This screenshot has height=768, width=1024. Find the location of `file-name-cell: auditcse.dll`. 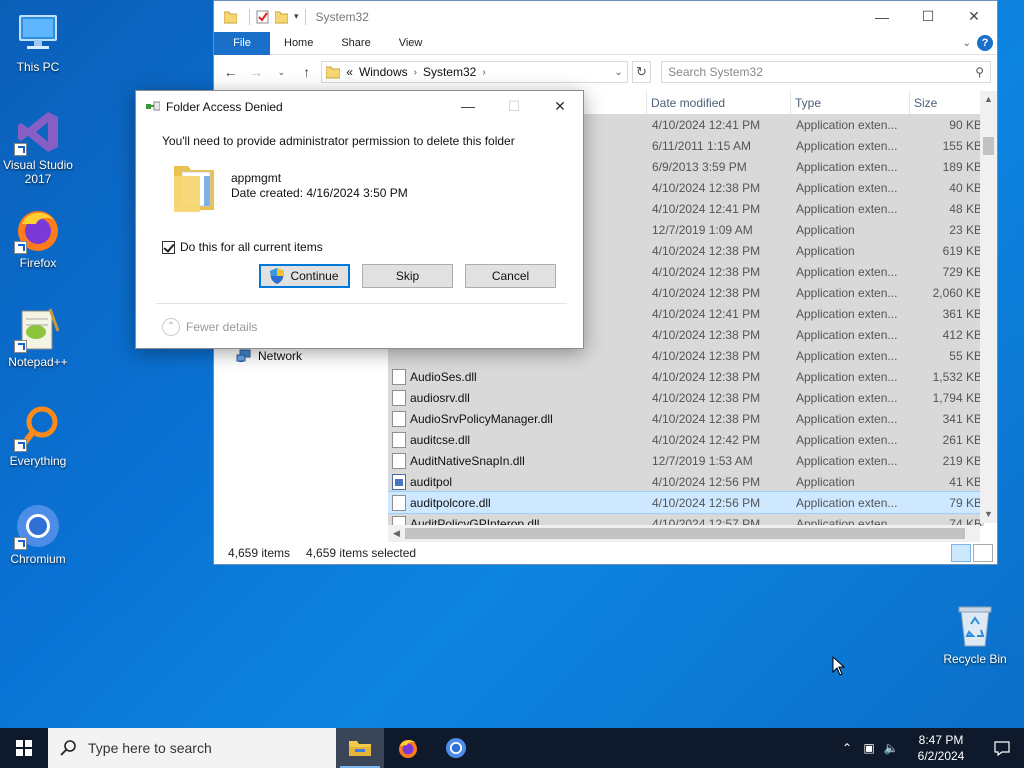

file-name-cell: auditcse.dll is located at coordinates (517, 439).